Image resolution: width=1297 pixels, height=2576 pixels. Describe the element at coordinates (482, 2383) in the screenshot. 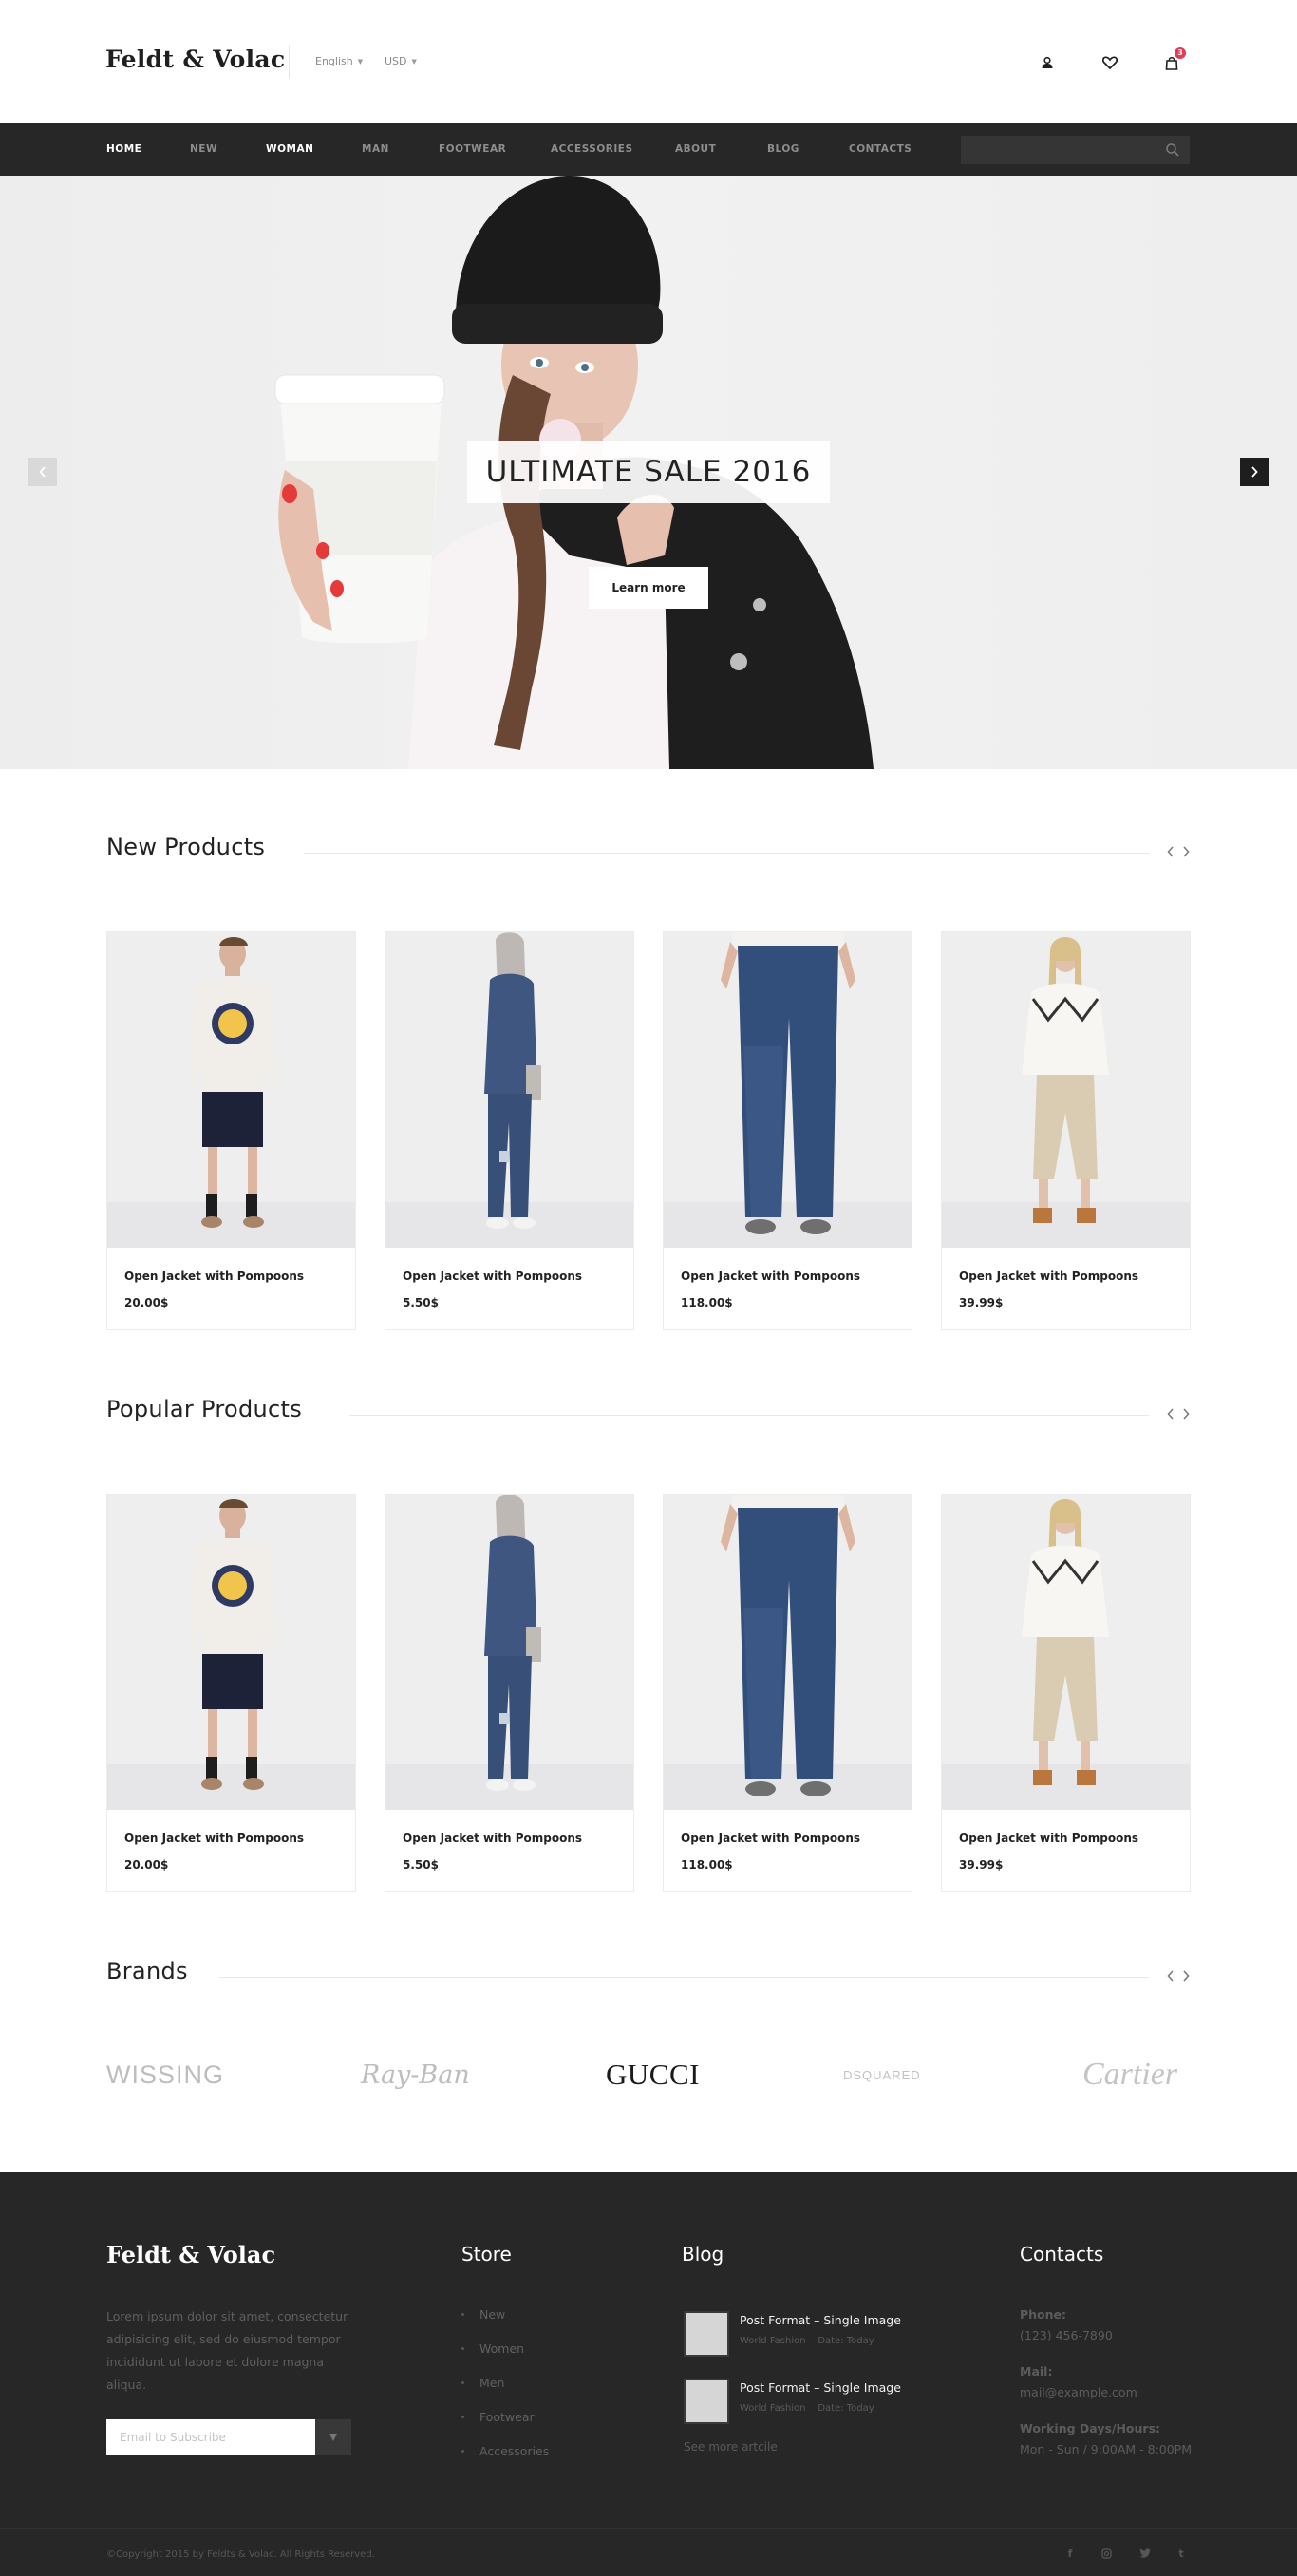

I see `footer-link-men: Men` at that location.